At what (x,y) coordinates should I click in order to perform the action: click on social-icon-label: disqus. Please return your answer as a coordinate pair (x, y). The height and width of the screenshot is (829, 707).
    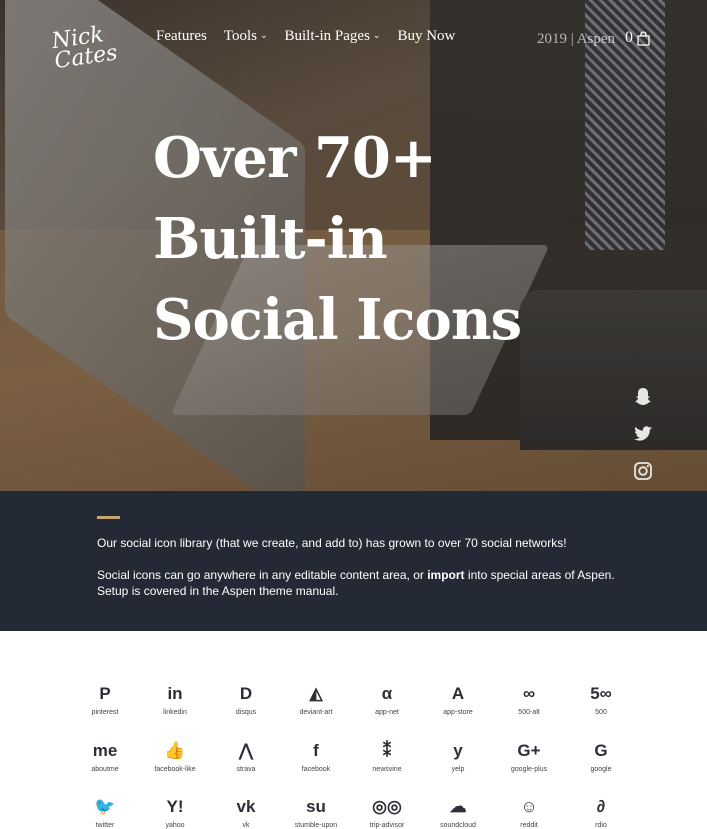
    Looking at the image, I should click on (246, 712).